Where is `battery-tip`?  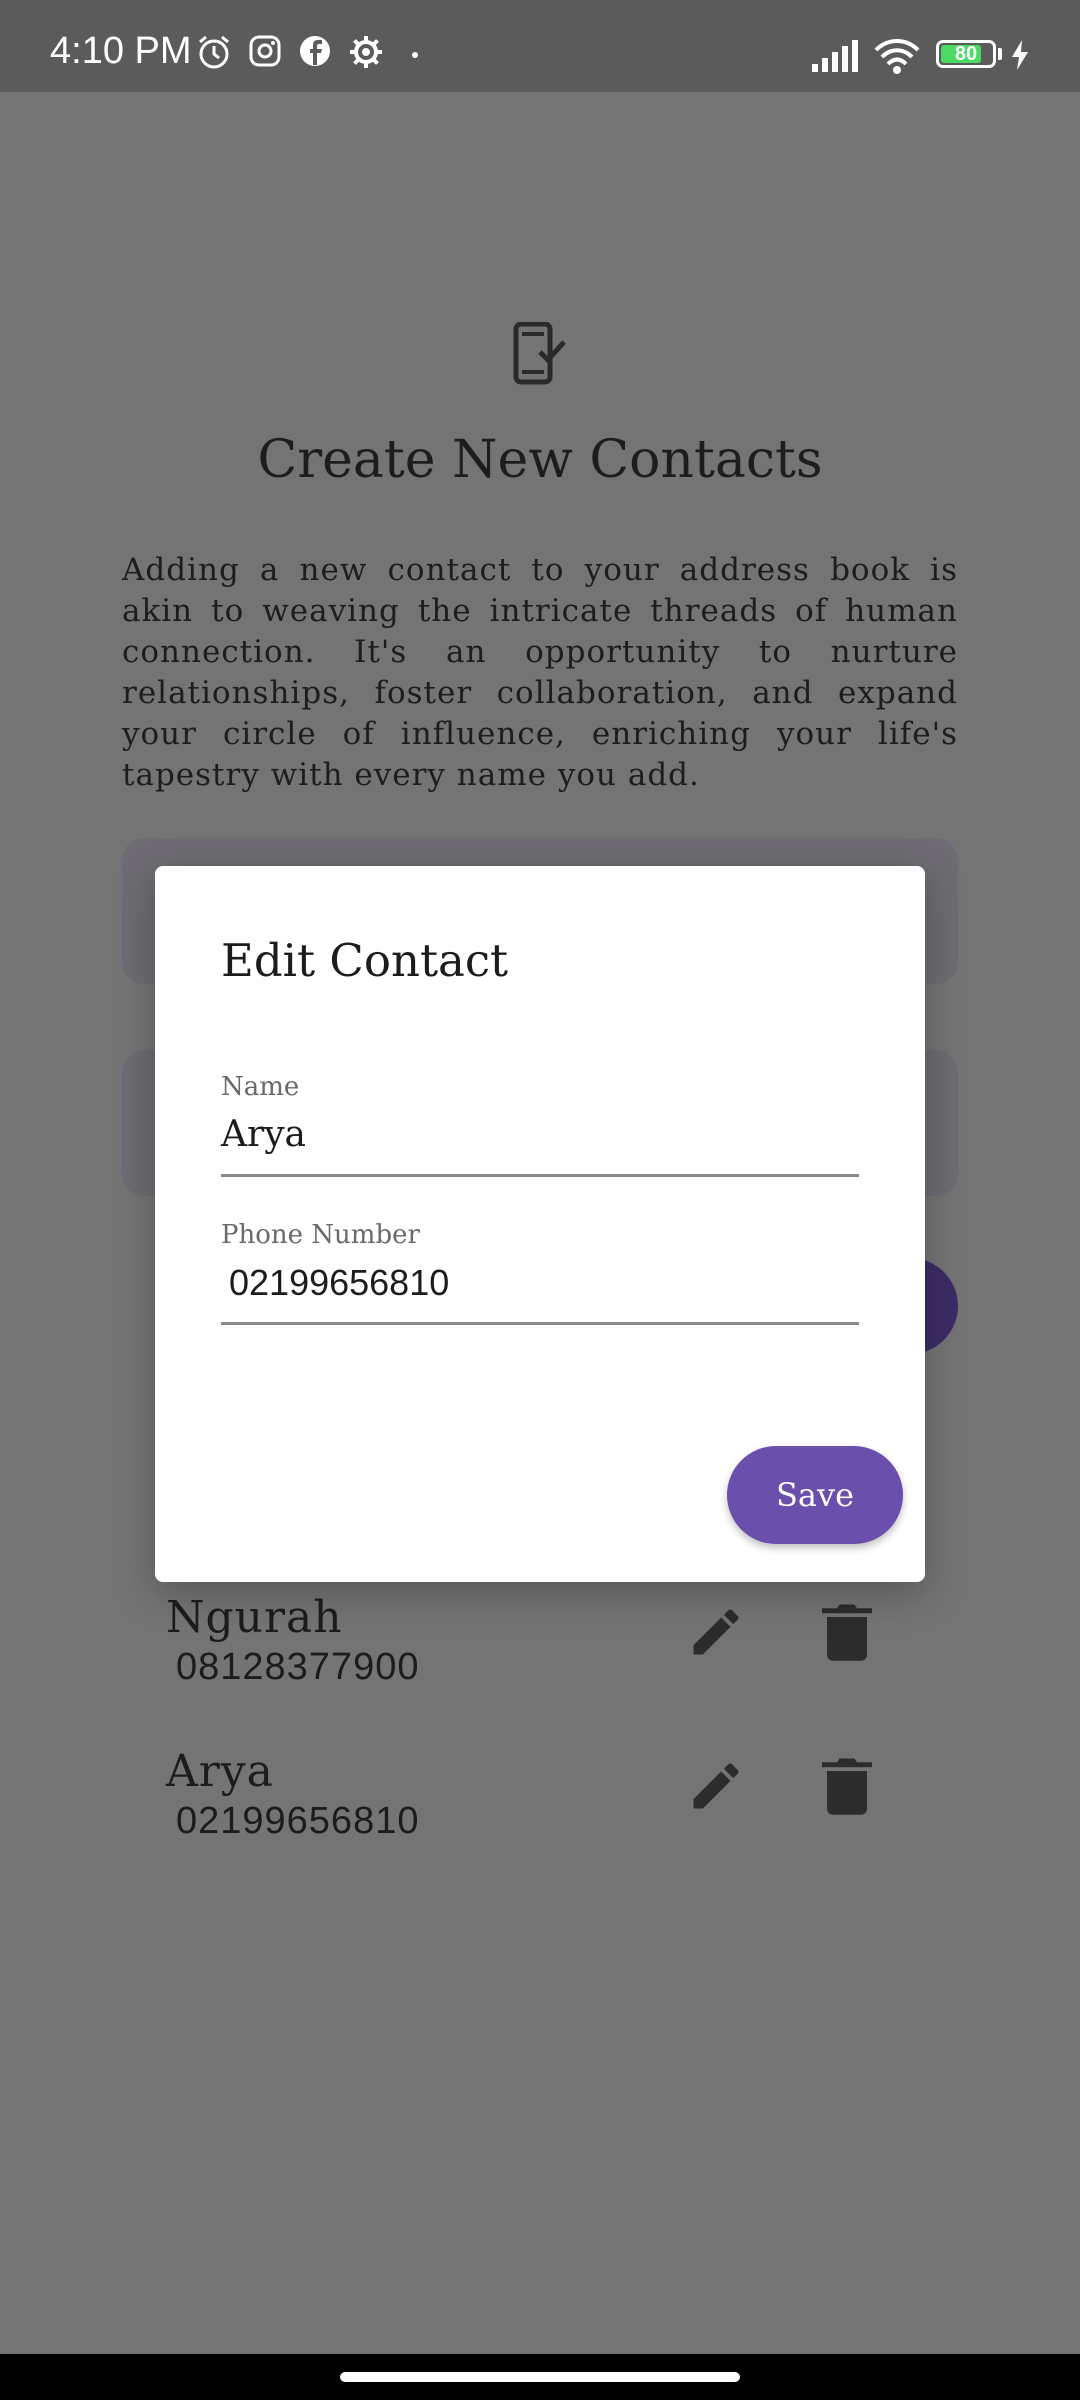 battery-tip is located at coordinates (1000, 54).